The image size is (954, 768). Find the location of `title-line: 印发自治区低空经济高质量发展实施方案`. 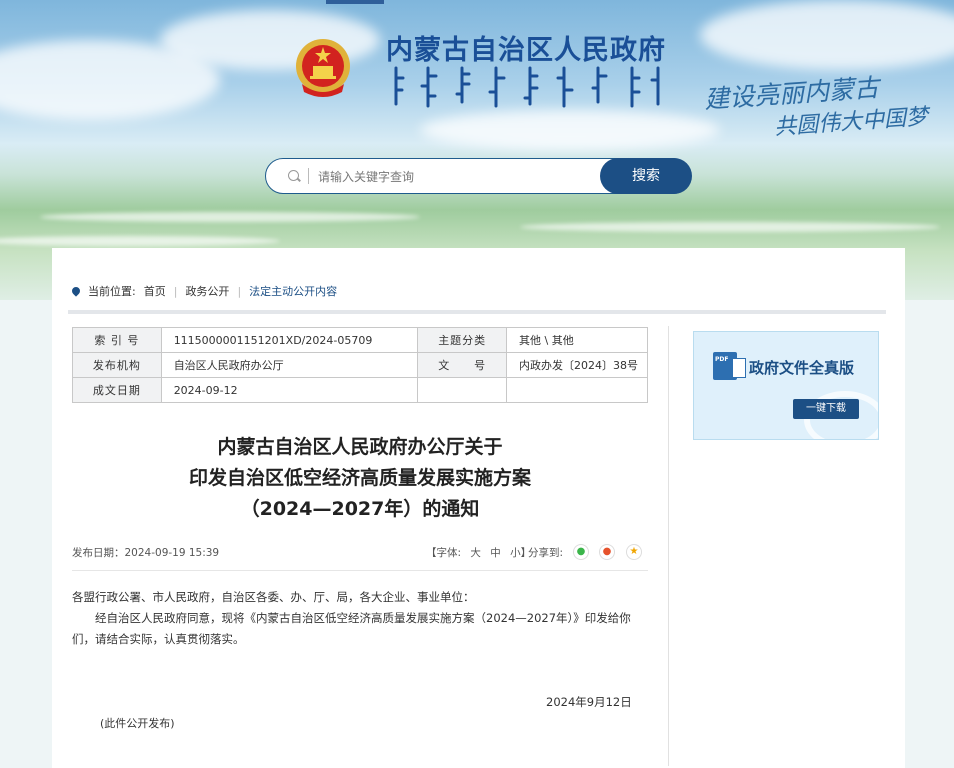

title-line: 印发自治区低空经济高质量发展实施方案 is located at coordinates (359, 478).